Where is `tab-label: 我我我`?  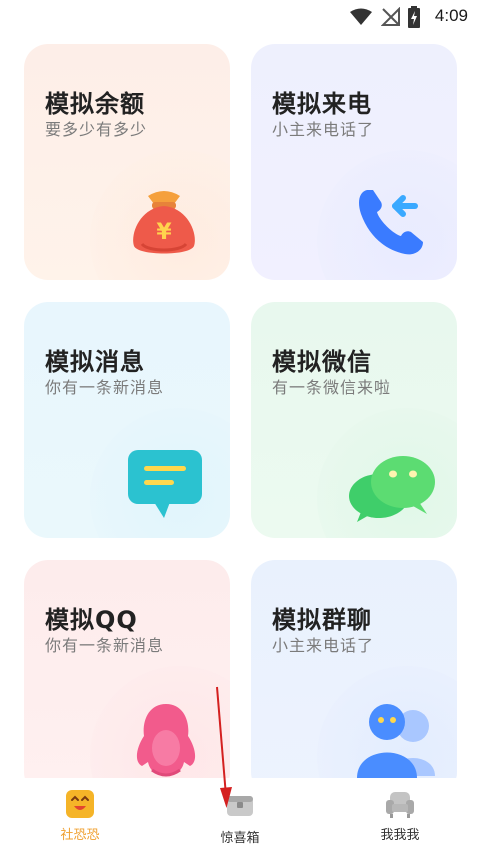
tab-label: 我我我 is located at coordinates (400, 835).